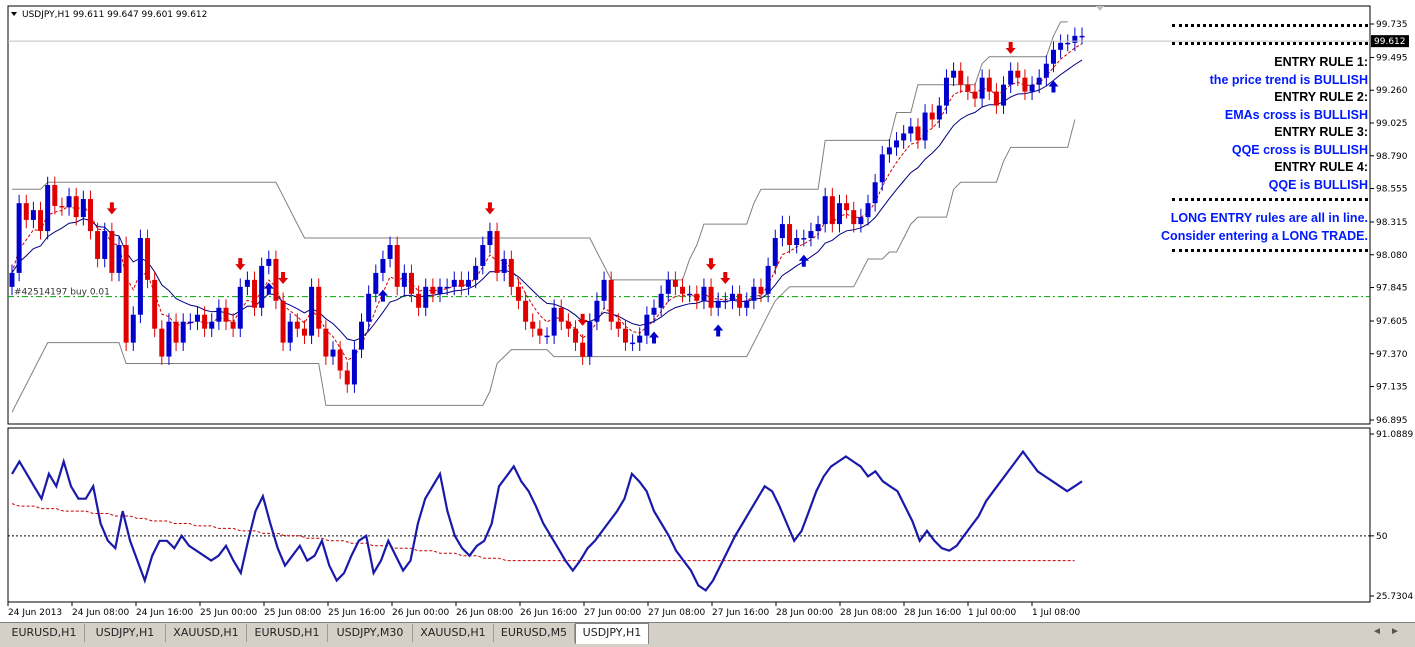  Describe the element at coordinates (1392, 25) in the screenshot. I see `y-tick-label: 99.735` at that location.